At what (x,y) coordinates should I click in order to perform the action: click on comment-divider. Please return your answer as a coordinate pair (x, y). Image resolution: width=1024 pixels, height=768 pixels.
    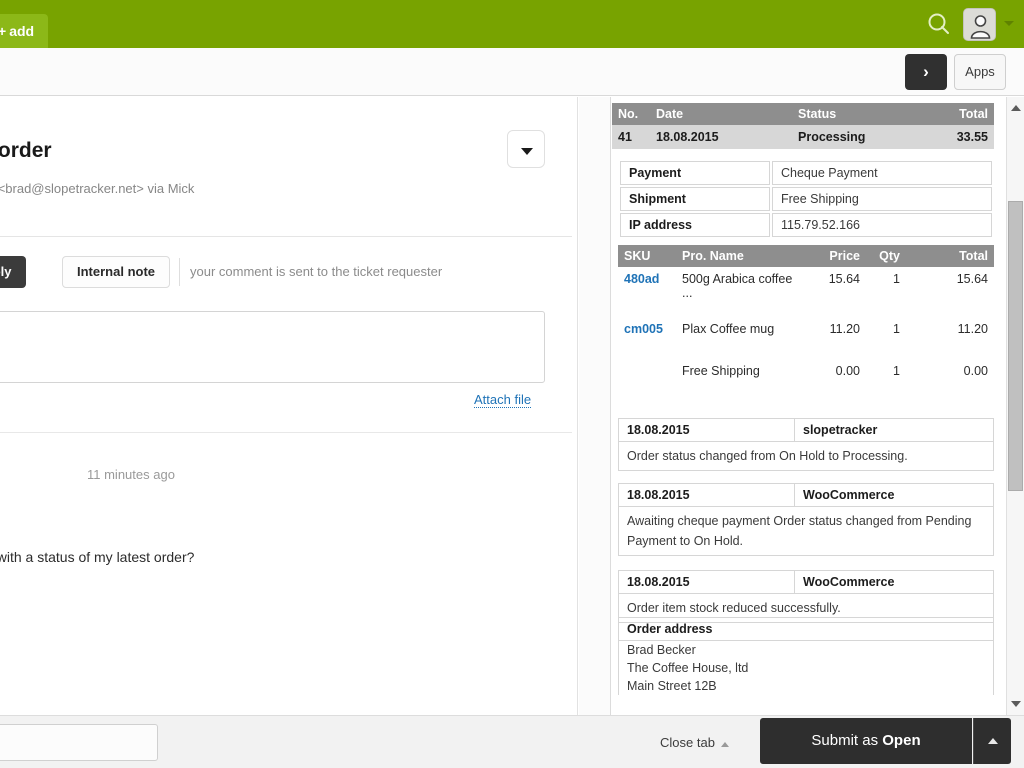
    Looking at the image, I should click on (286, 432).